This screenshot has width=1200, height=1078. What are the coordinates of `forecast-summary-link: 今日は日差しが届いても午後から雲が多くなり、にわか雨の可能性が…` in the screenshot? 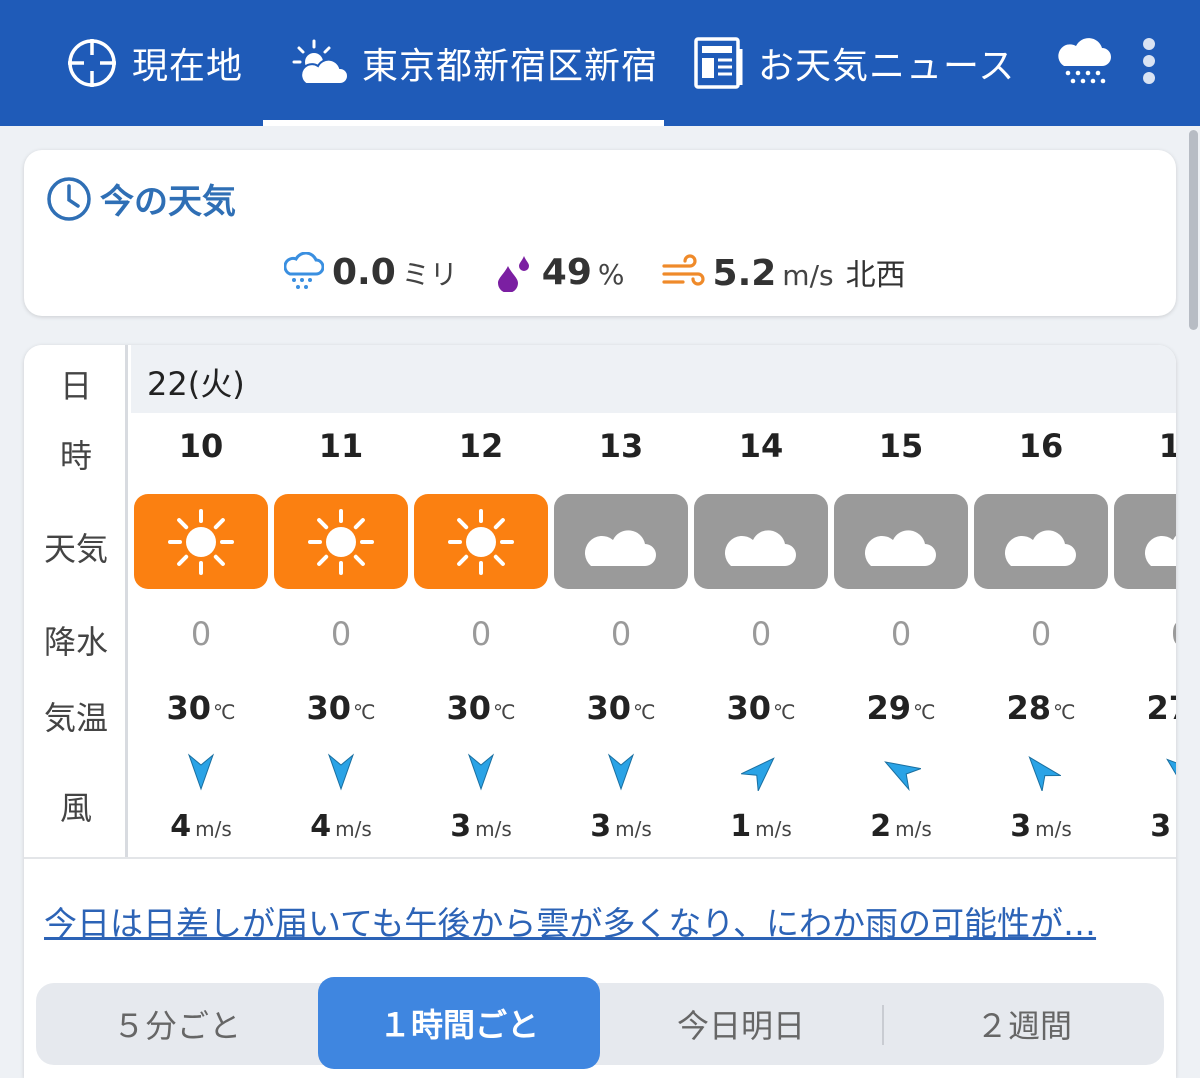 It's located at (600, 921).